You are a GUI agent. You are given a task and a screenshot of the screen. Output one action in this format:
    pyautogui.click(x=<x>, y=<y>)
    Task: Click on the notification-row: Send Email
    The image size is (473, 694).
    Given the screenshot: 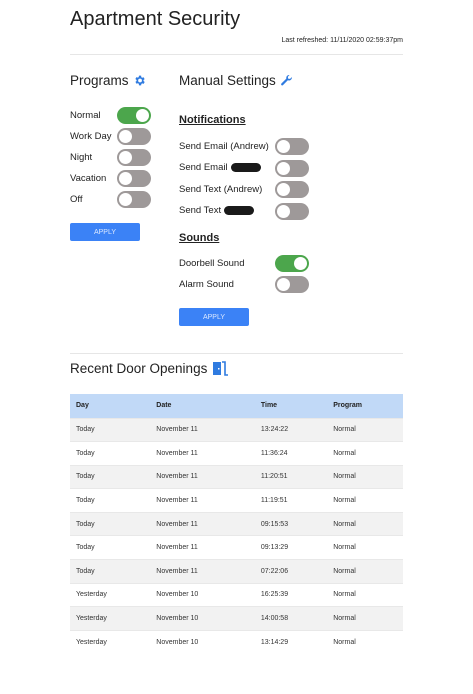 What is the action you would take?
    pyautogui.click(x=220, y=168)
    